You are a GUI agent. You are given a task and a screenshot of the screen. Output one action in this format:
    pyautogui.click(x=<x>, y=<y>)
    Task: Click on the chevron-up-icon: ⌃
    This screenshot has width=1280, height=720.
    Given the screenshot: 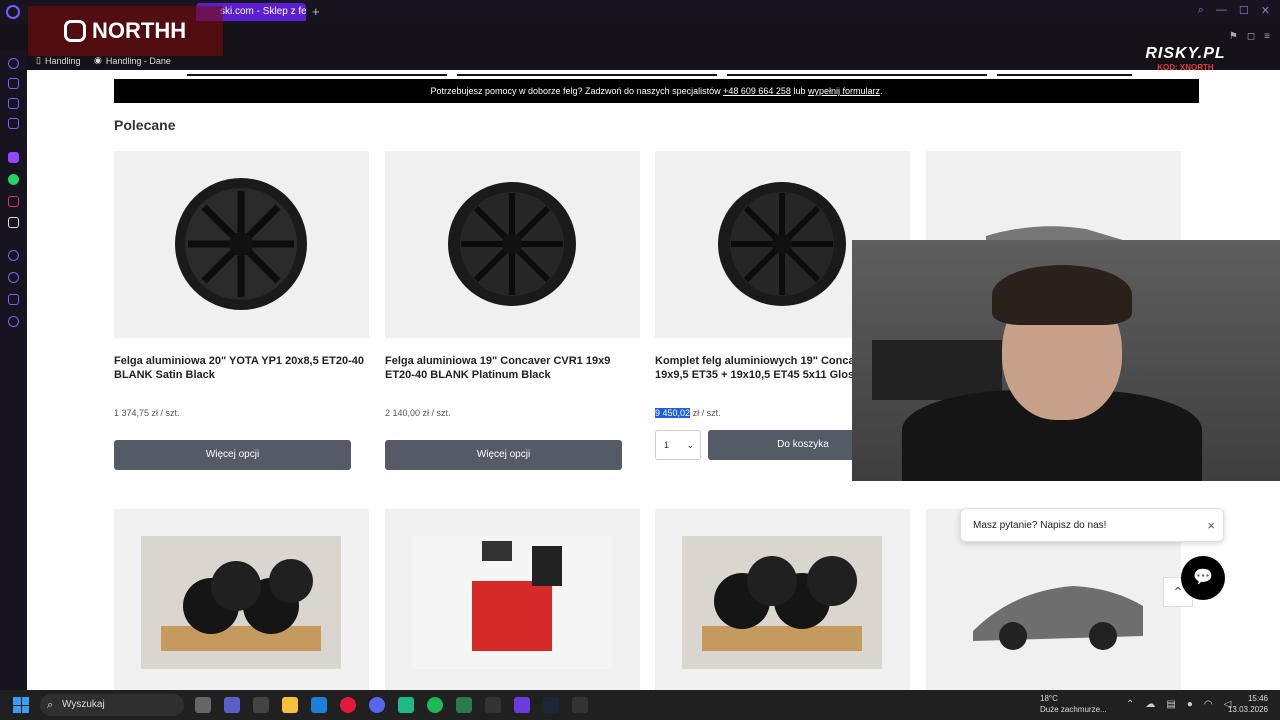 What is the action you would take?
    pyautogui.click(x=1130, y=704)
    